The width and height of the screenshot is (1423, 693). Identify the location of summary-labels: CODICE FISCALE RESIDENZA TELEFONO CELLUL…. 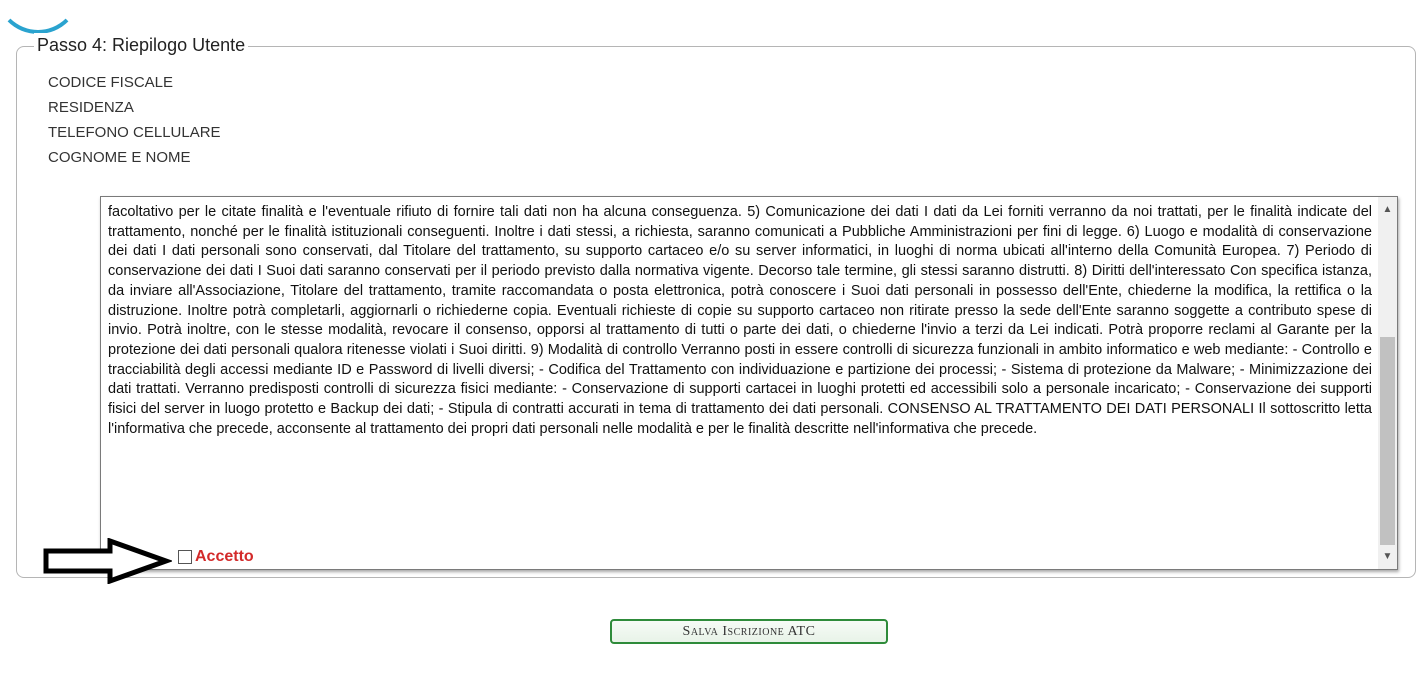
(134, 120).